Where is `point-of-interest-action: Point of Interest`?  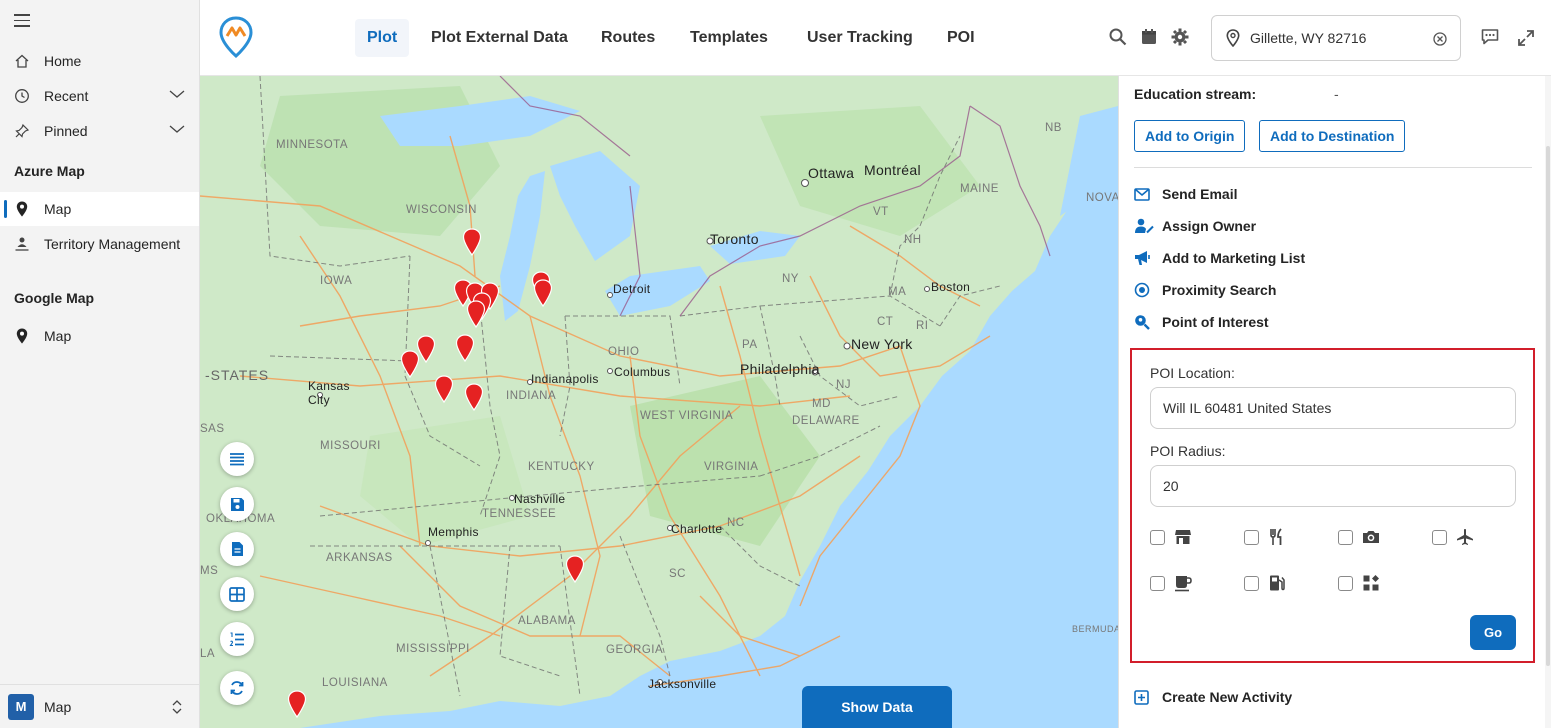
point-of-interest-action: Point of Interest is located at coordinates (1201, 322).